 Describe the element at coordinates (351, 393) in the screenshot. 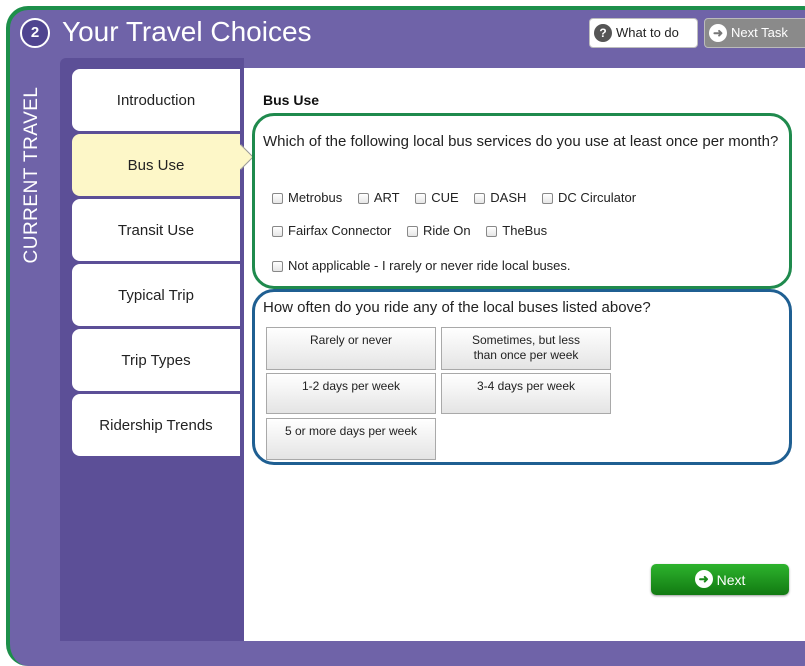

I see `frequency-option-1-2-days: 1-2 days per week` at that location.